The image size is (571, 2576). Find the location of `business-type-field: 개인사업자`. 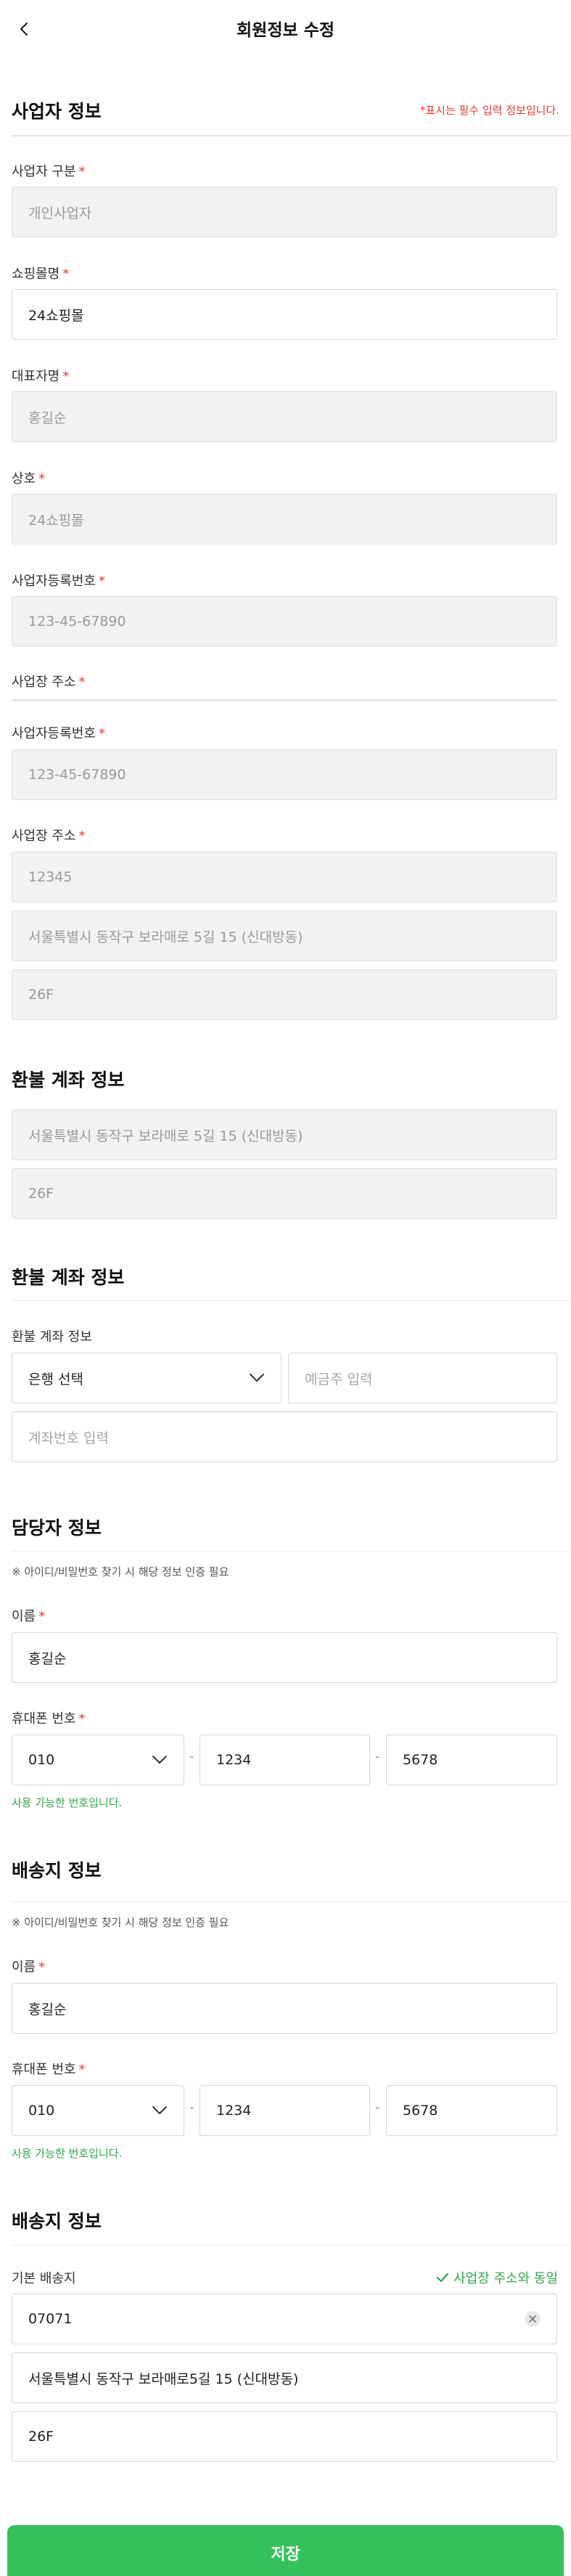

business-type-field: 개인사업자 is located at coordinates (284, 212).